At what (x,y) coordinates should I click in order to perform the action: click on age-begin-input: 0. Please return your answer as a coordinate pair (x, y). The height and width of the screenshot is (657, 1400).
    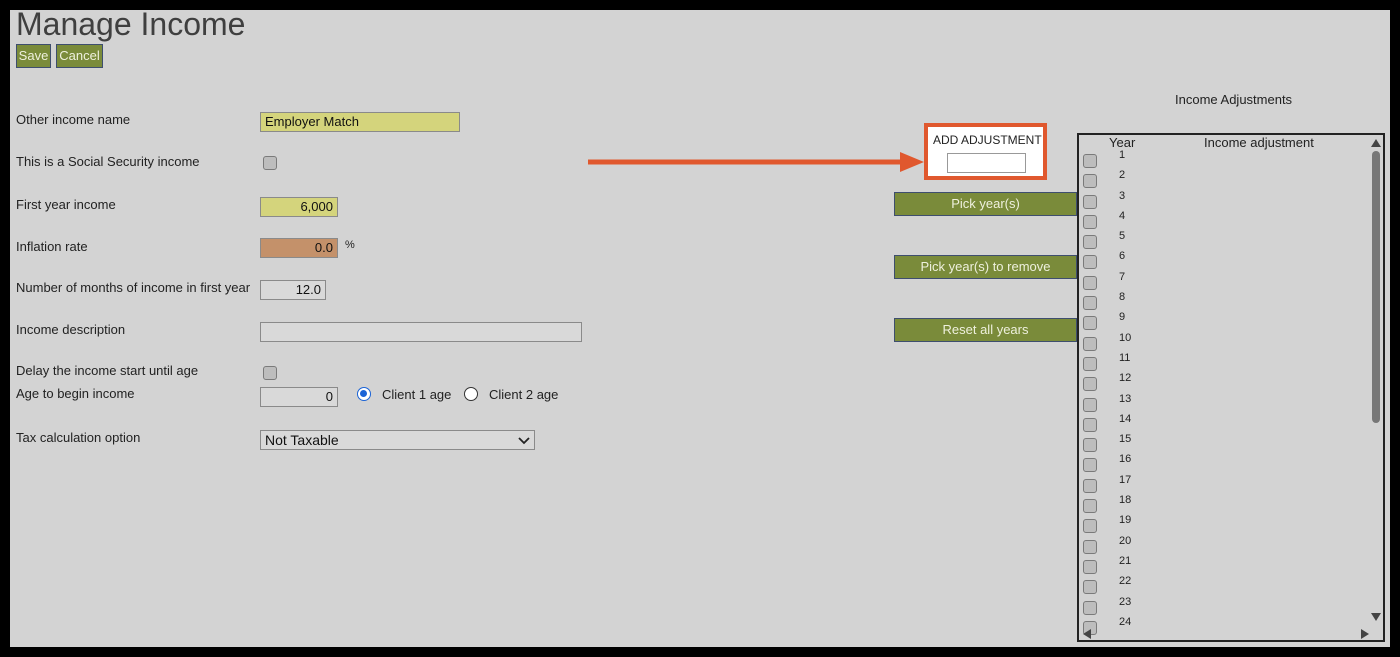
    Looking at the image, I should click on (299, 397).